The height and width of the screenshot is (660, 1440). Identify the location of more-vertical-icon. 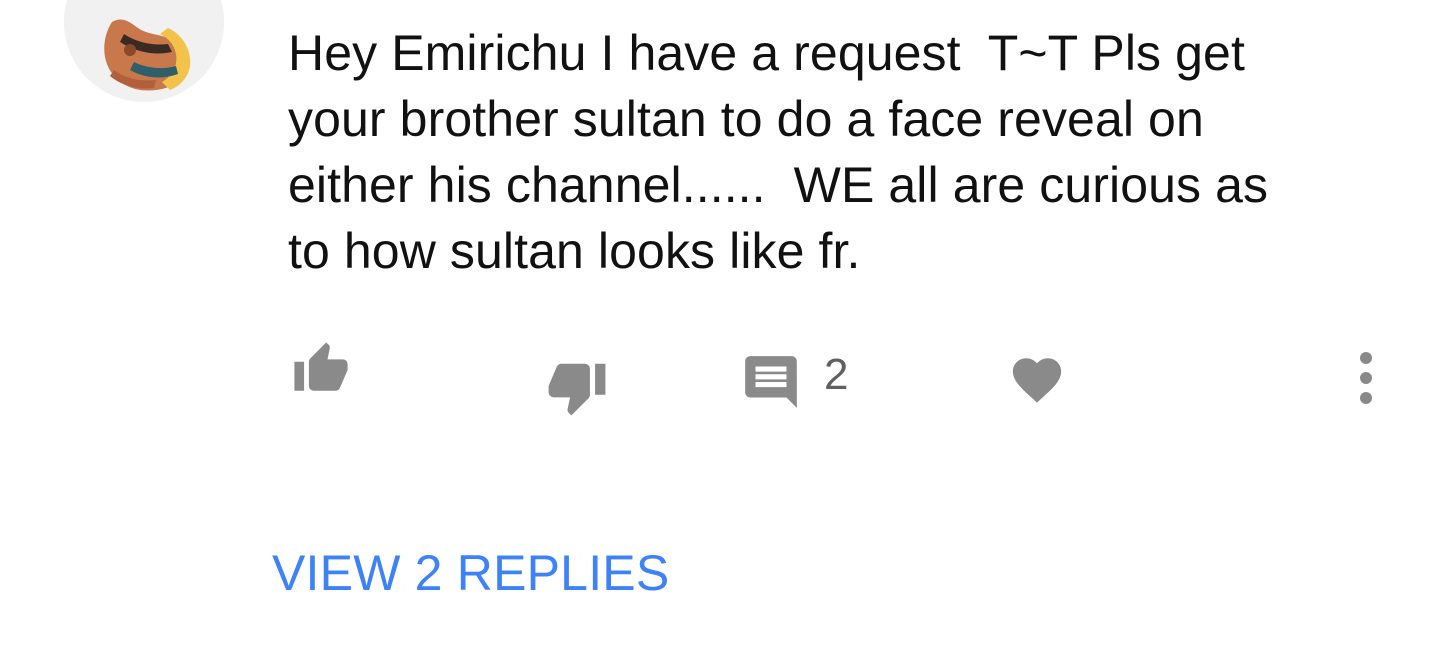
(1366, 378).